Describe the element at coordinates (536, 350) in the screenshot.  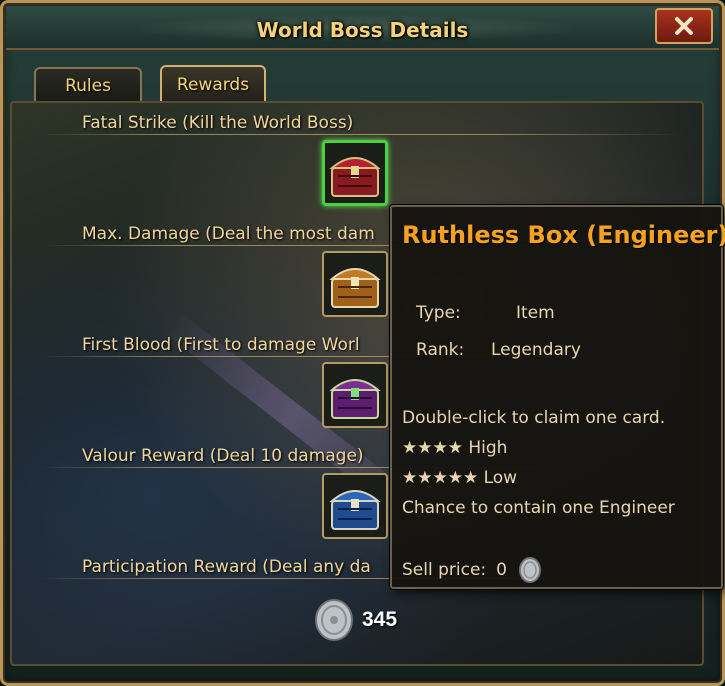
I see `tooltip-rank-value: Legendary` at that location.